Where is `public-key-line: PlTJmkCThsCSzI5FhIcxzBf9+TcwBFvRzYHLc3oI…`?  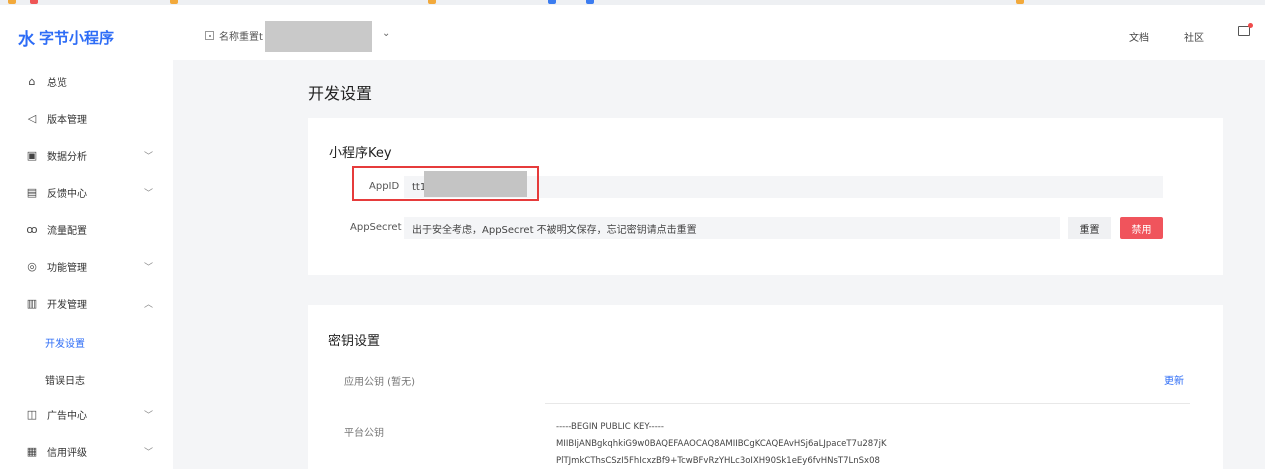 public-key-line: PlTJmkCThsCSzI5FhIcxzBf9+TcwBFvRzYHLc3oI… is located at coordinates (718, 461).